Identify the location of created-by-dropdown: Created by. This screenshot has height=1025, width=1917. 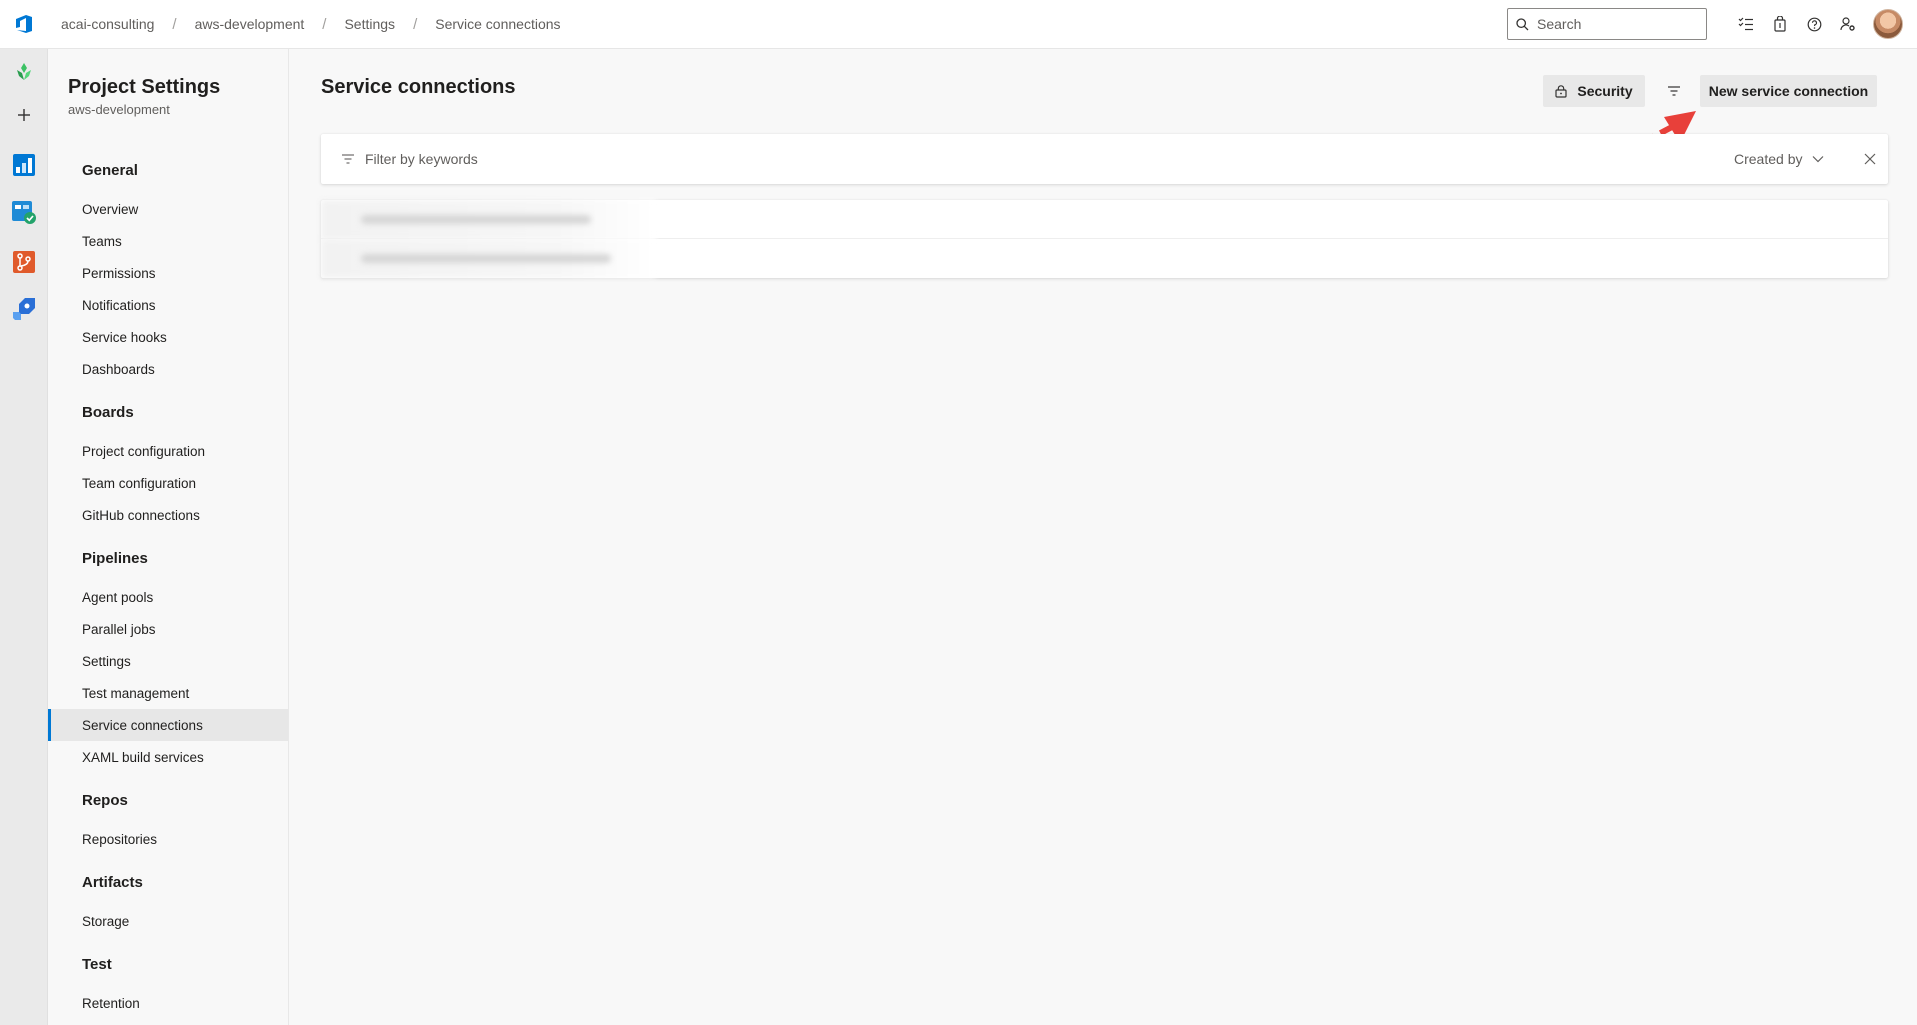
(1779, 159).